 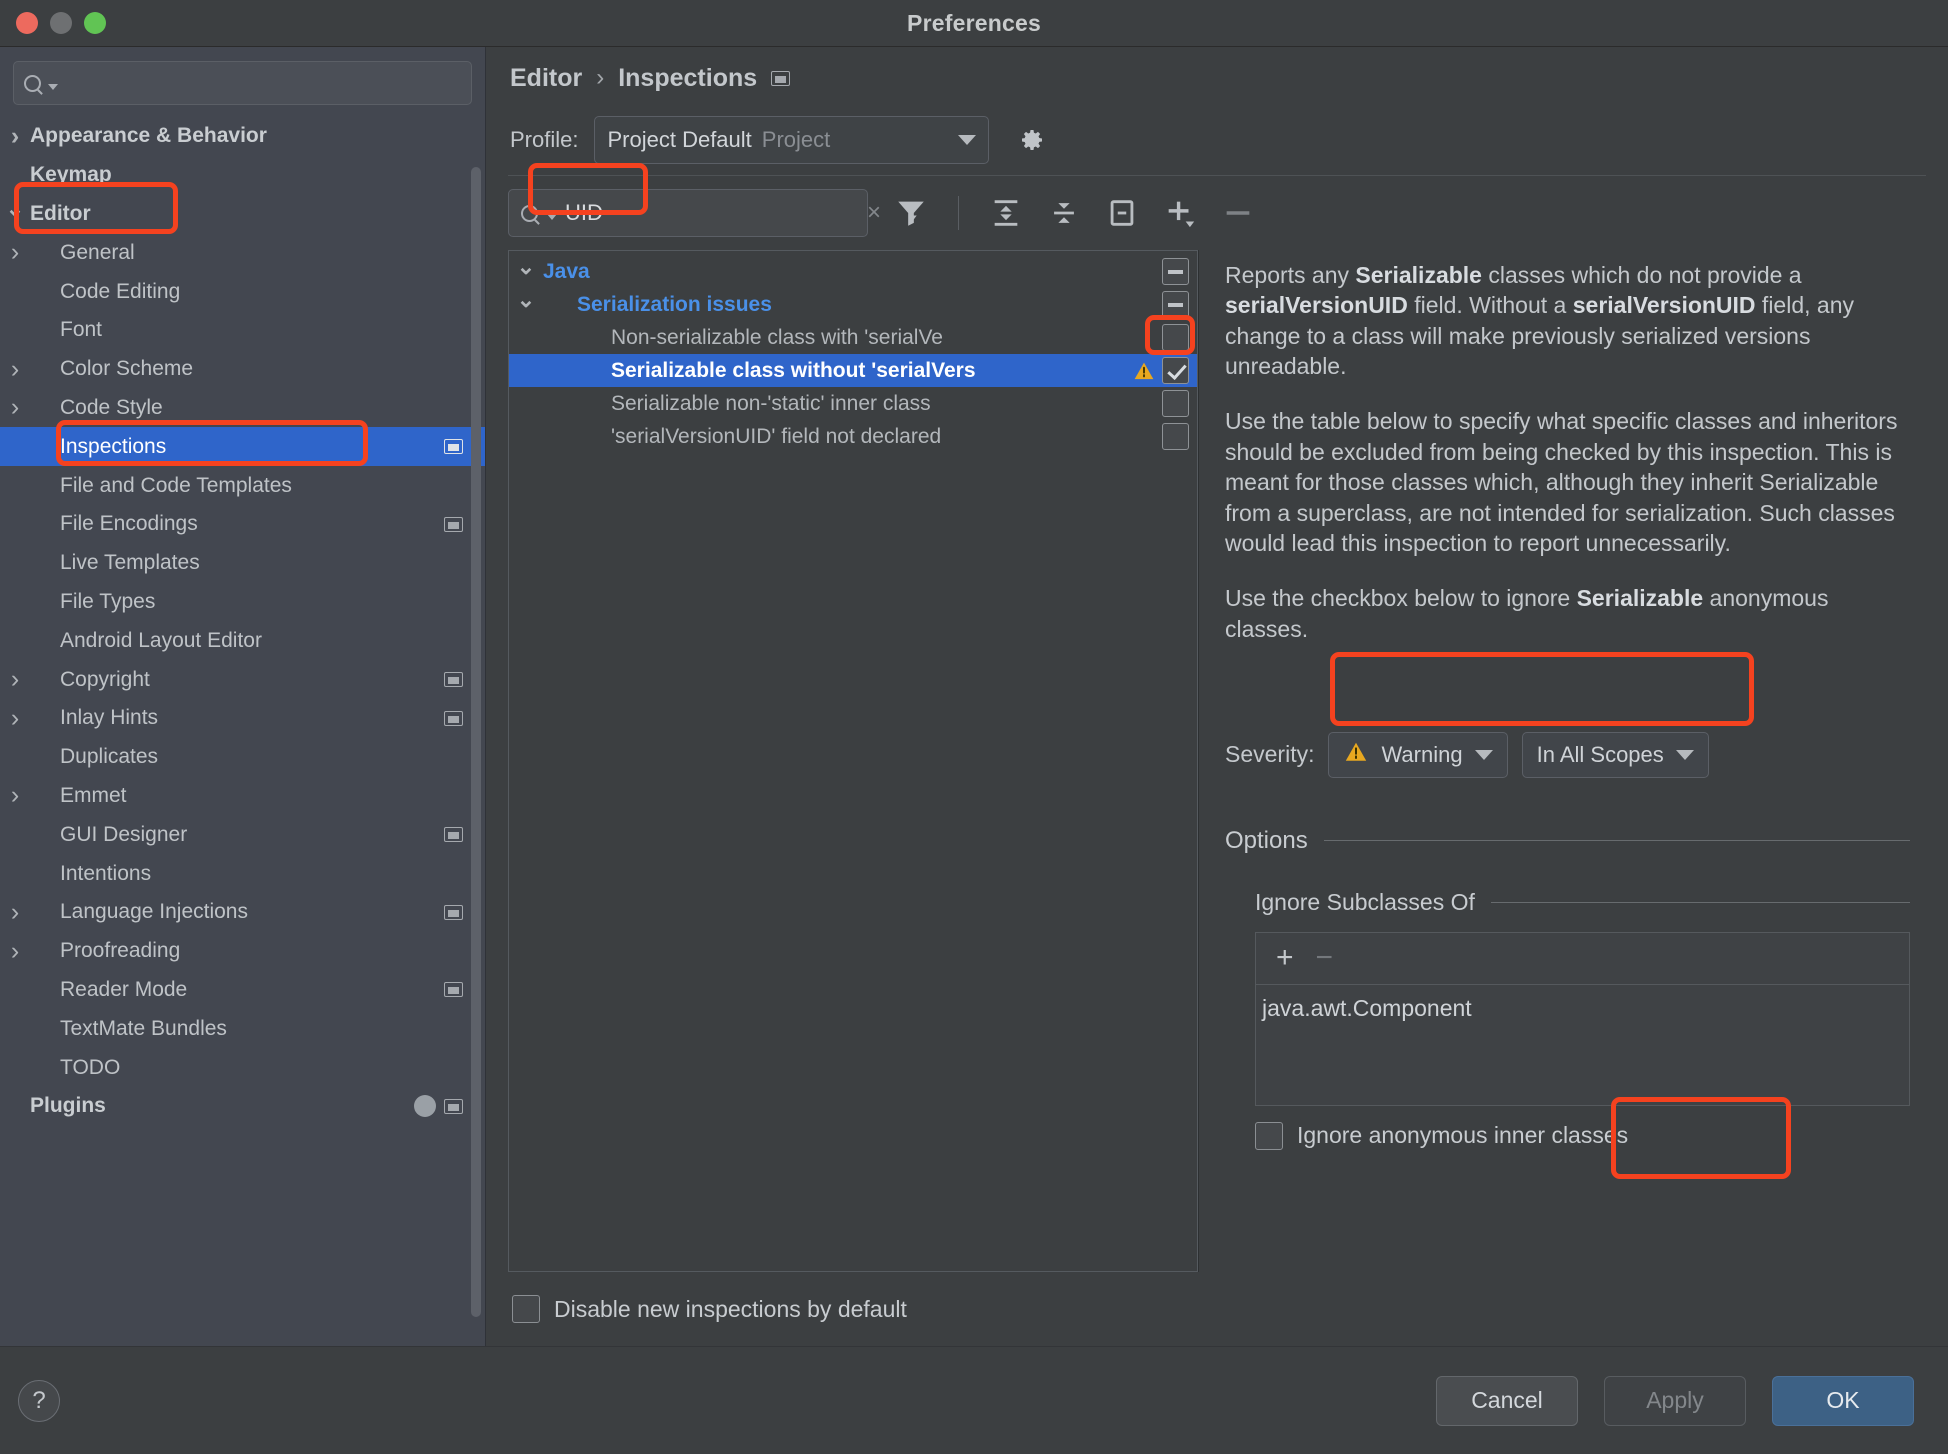 What do you see at coordinates (546, 78) in the screenshot?
I see `breadcrumb-root: Editor` at bounding box center [546, 78].